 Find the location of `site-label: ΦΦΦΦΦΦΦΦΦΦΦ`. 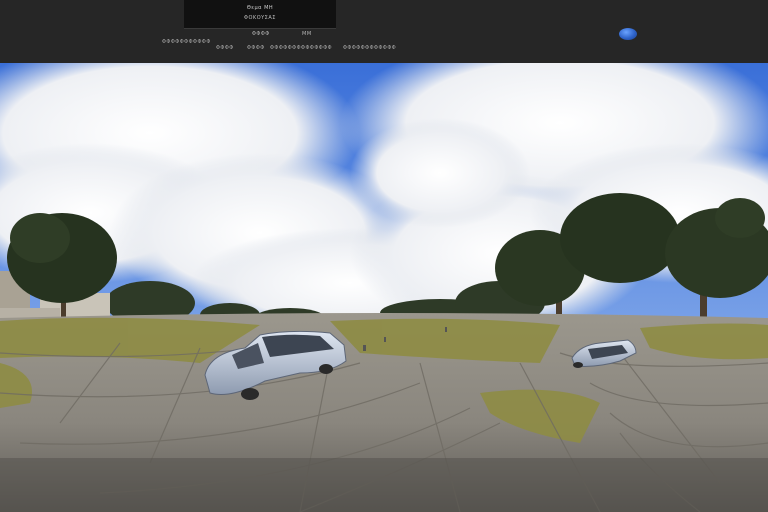

site-label: ΦΦΦΦΦΦΦΦΦΦΦ is located at coordinates (186, 42).